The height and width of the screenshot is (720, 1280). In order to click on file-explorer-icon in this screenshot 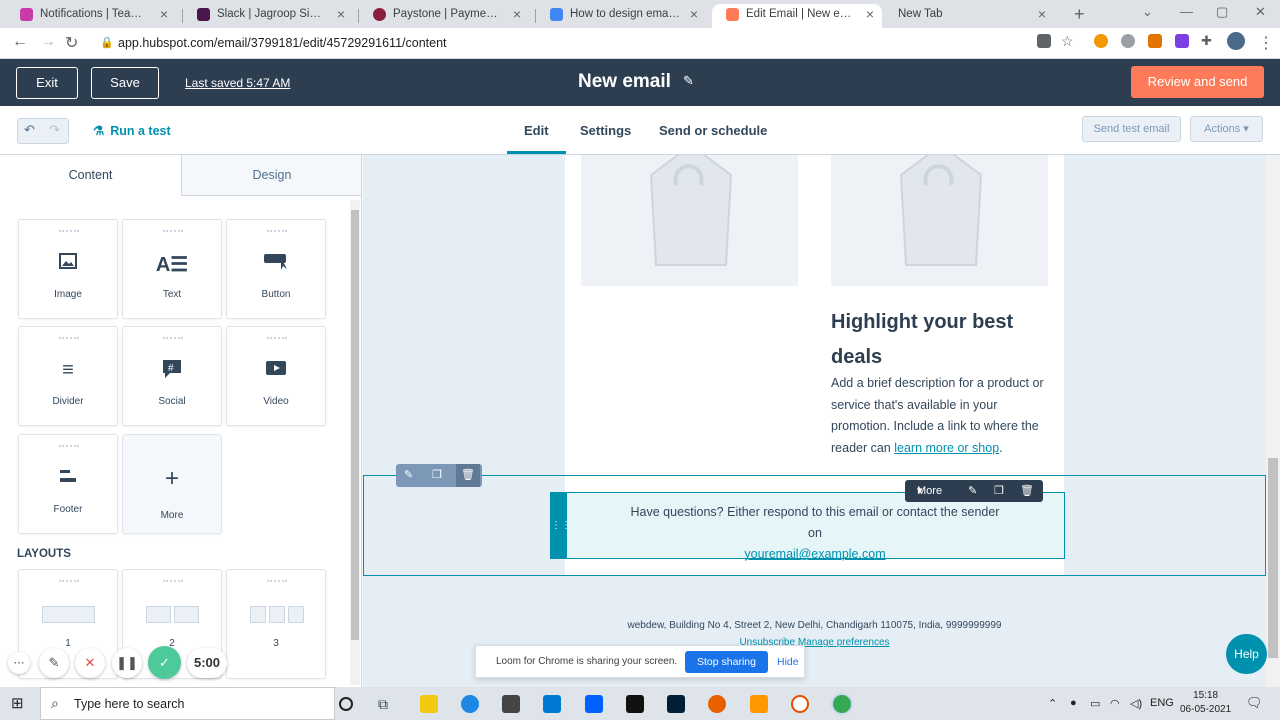, I will do `click(429, 704)`.